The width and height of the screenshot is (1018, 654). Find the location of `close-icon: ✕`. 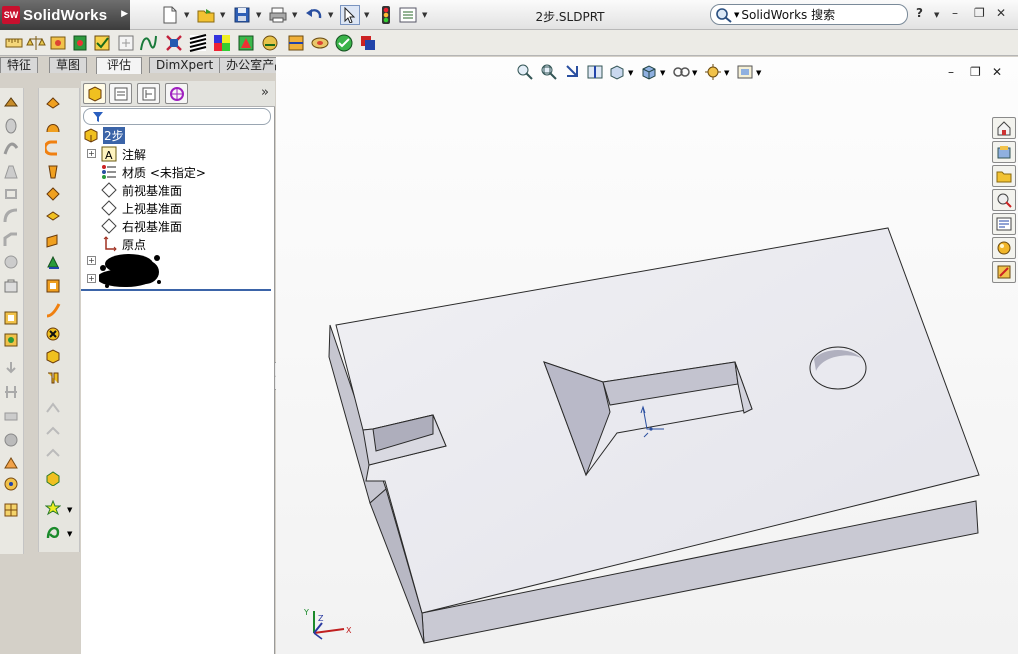

close-icon: ✕ is located at coordinates (1001, 13).